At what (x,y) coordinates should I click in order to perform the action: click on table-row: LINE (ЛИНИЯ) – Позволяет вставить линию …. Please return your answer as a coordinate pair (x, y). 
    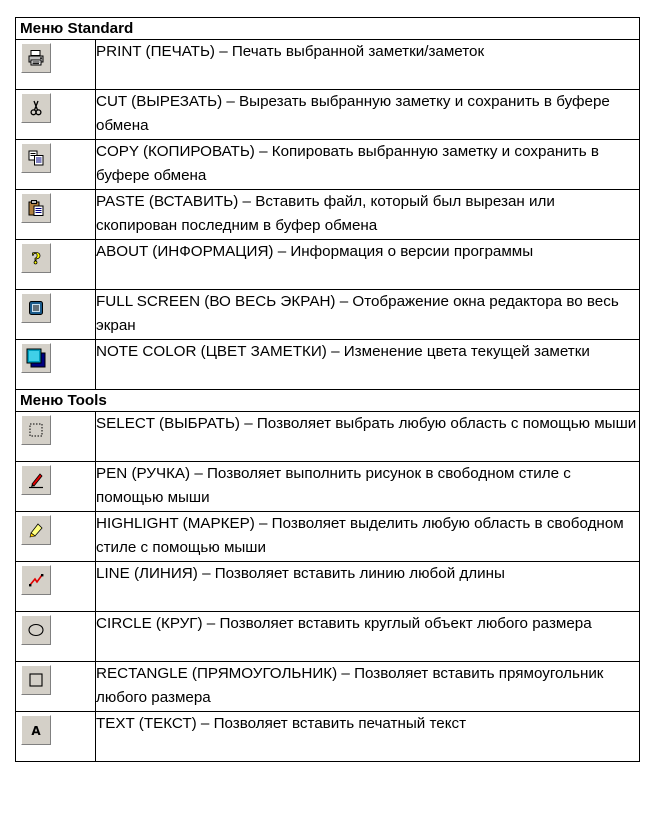
    Looking at the image, I should click on (327, 586).